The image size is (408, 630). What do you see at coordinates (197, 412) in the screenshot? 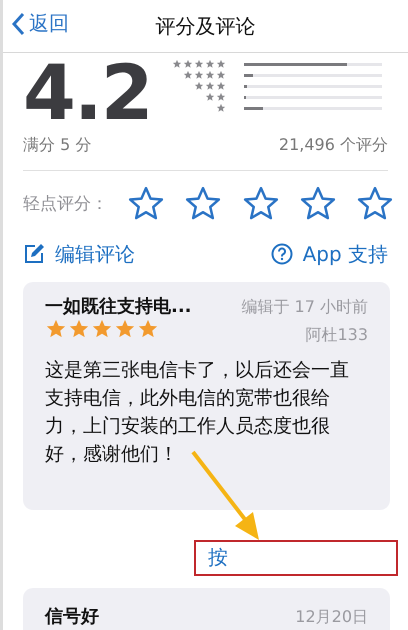
I see `review-text: 这是第三张电信卡了，以后还会一直支持电信，此外电信的宽带也很给力，上门安装的工作人员态度也很好，感谢他们！` at bounding box center [197, 412].